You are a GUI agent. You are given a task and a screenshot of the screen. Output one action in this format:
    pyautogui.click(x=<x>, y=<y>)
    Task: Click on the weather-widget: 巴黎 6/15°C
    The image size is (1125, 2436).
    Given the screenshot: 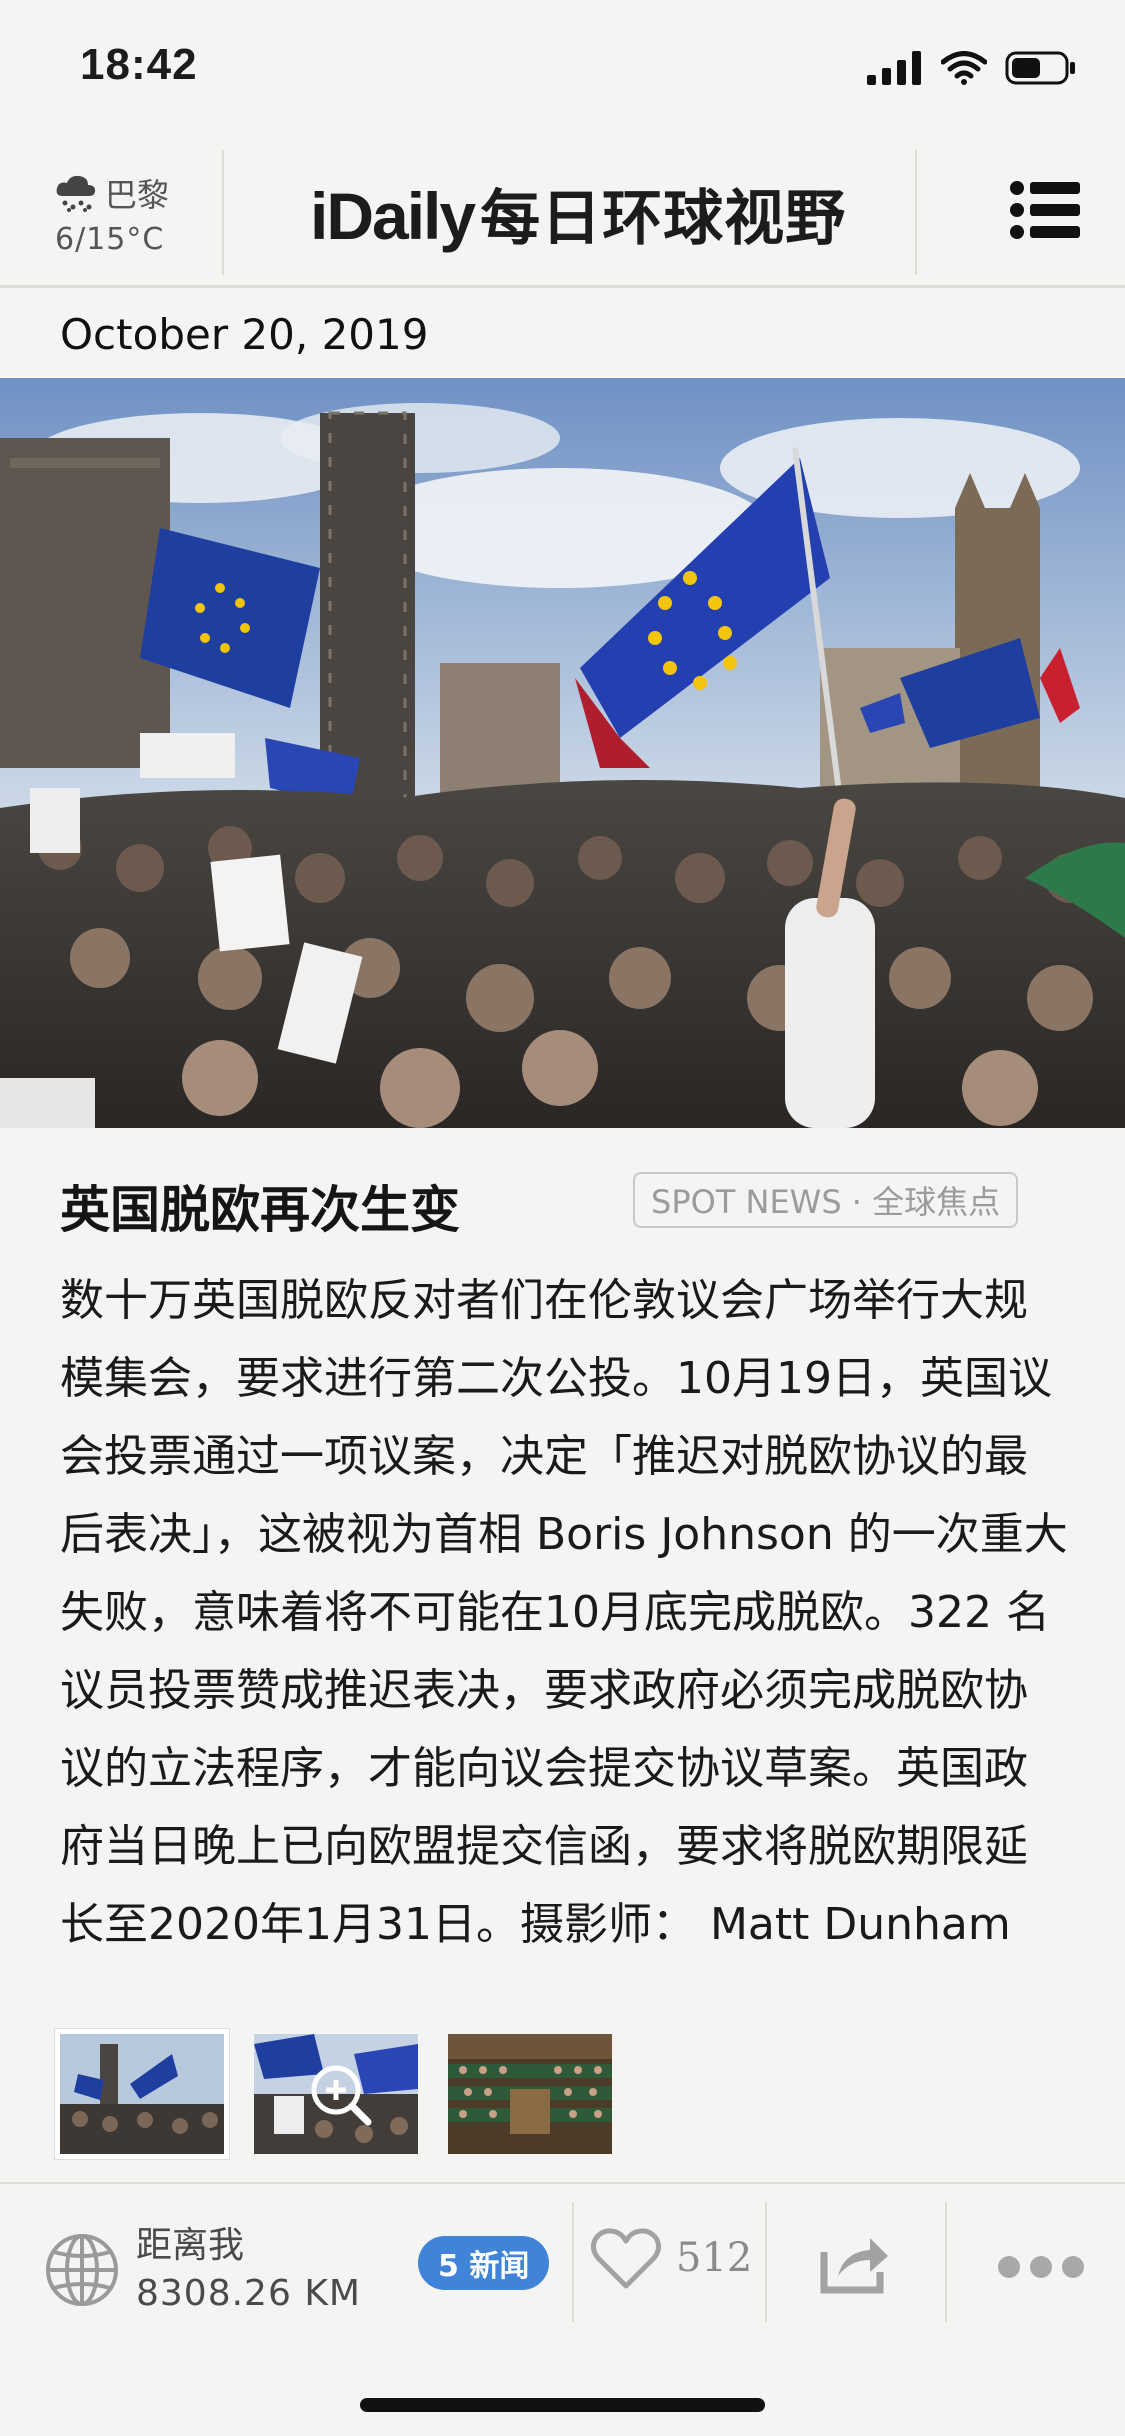 What is the action you would take?
    pyautogui.click(x=130, y=213)
    